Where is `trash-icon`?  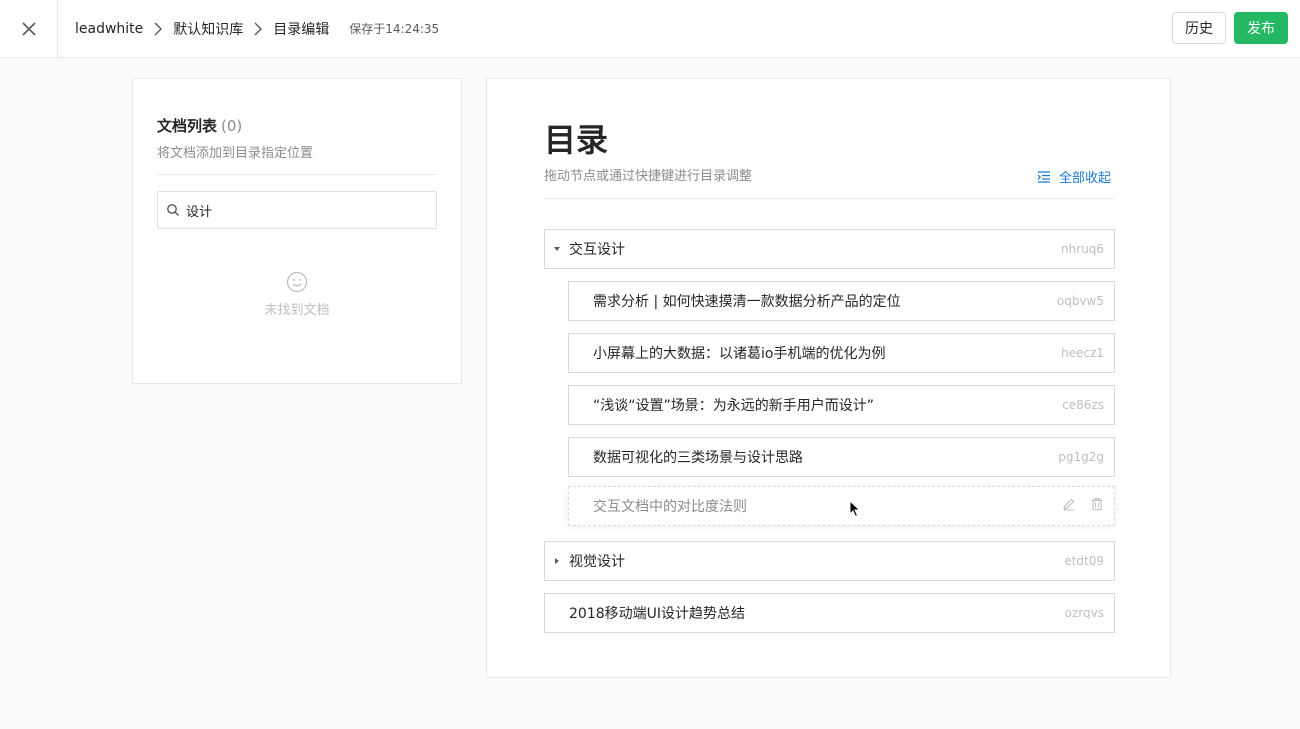
trash-icon is located at coordinates (1097, 504).